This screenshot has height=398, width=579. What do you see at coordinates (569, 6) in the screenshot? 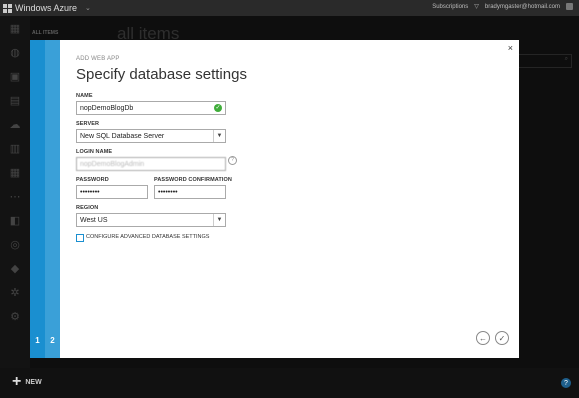
I see `avatar` at bounding box center [569, 6].